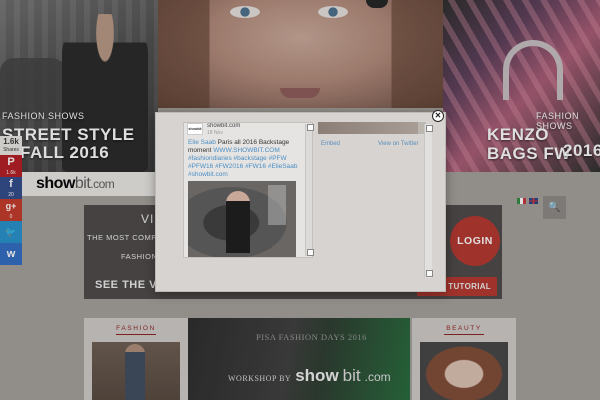  Describe the element at coordinates (330, 144) in the screenshot. I see `embed-link: Embed` at that location.